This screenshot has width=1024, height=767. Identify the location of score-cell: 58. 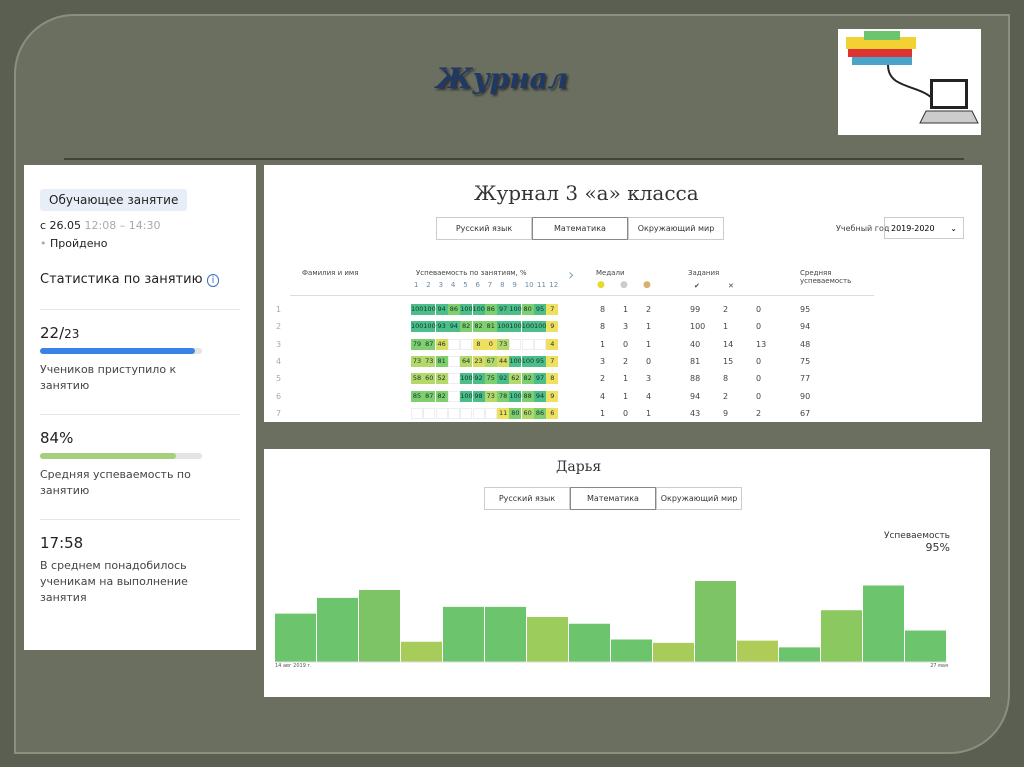
(417, 379).